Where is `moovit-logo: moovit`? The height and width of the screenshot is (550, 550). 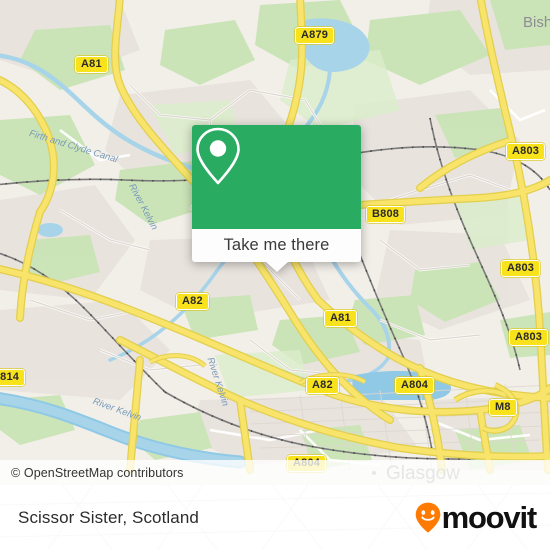
moovit-logo: moovit is located at coordinates (476, 517).